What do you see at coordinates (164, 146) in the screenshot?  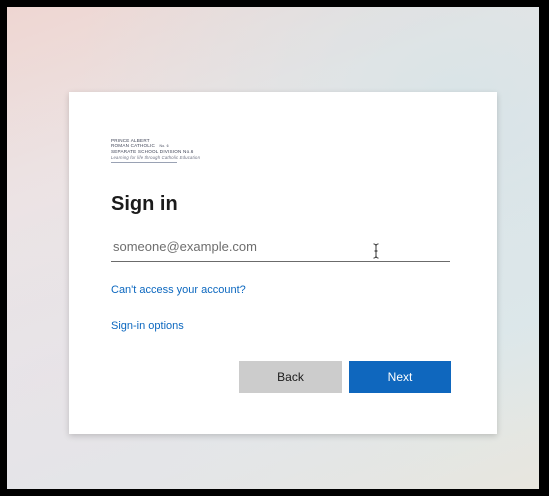 I see `logo-line-2-small: No. 6` at bounding box center [164, 146].